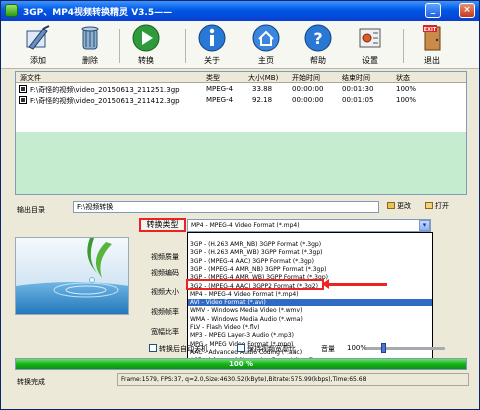  What do you see at coordinates (90, 38) in the screenshot?
I see `delete-icon` at bounding box center [90, 38].